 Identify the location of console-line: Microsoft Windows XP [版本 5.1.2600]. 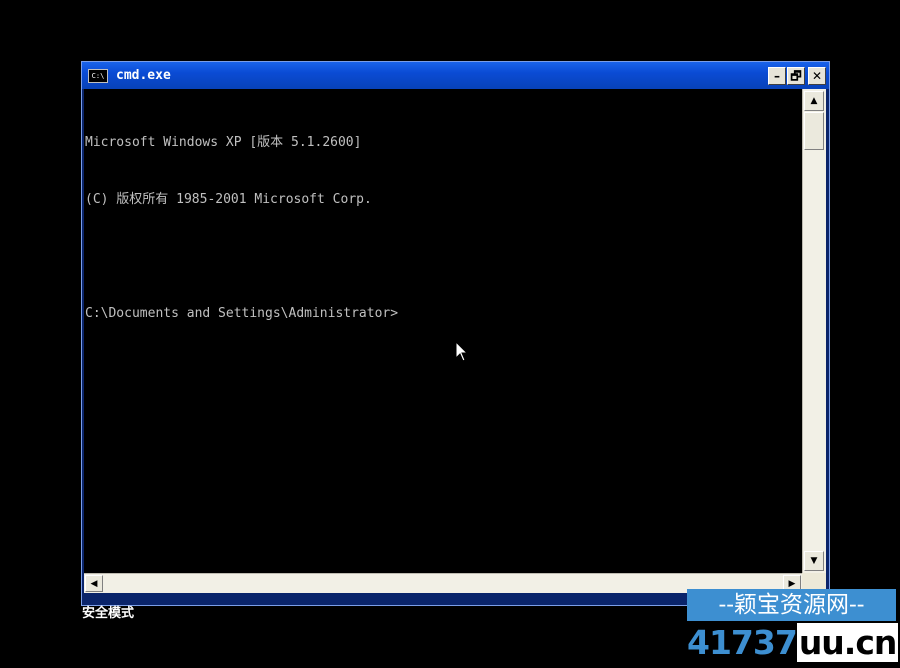
(223, 142).